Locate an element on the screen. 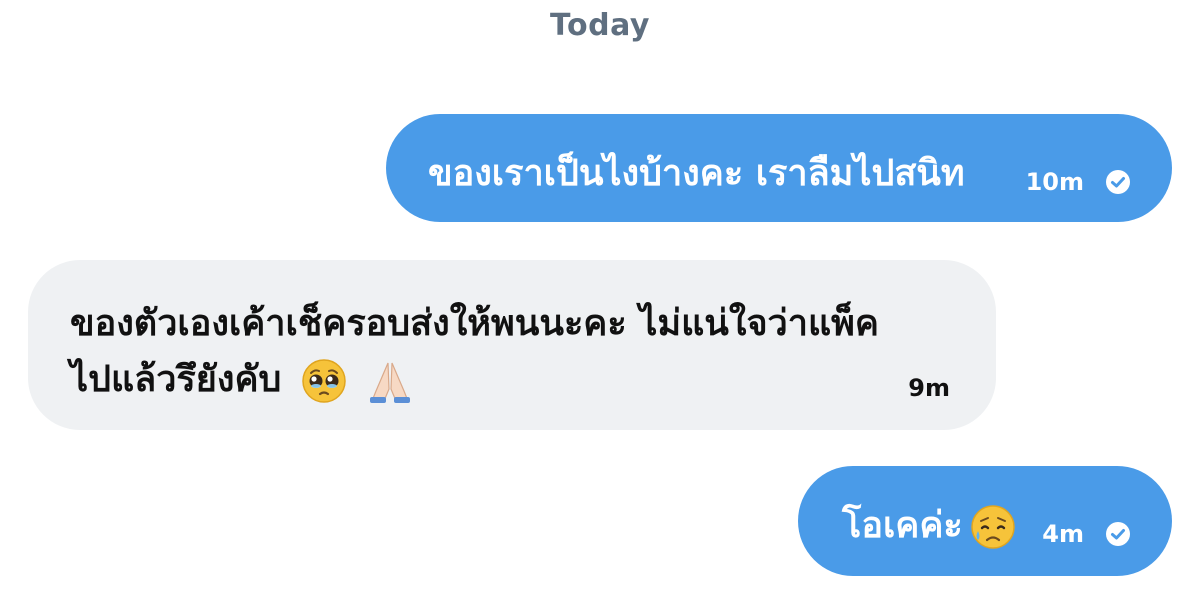 The image size is (1200, 594). pleading-face-emoji is located at coordinates (324, 381).